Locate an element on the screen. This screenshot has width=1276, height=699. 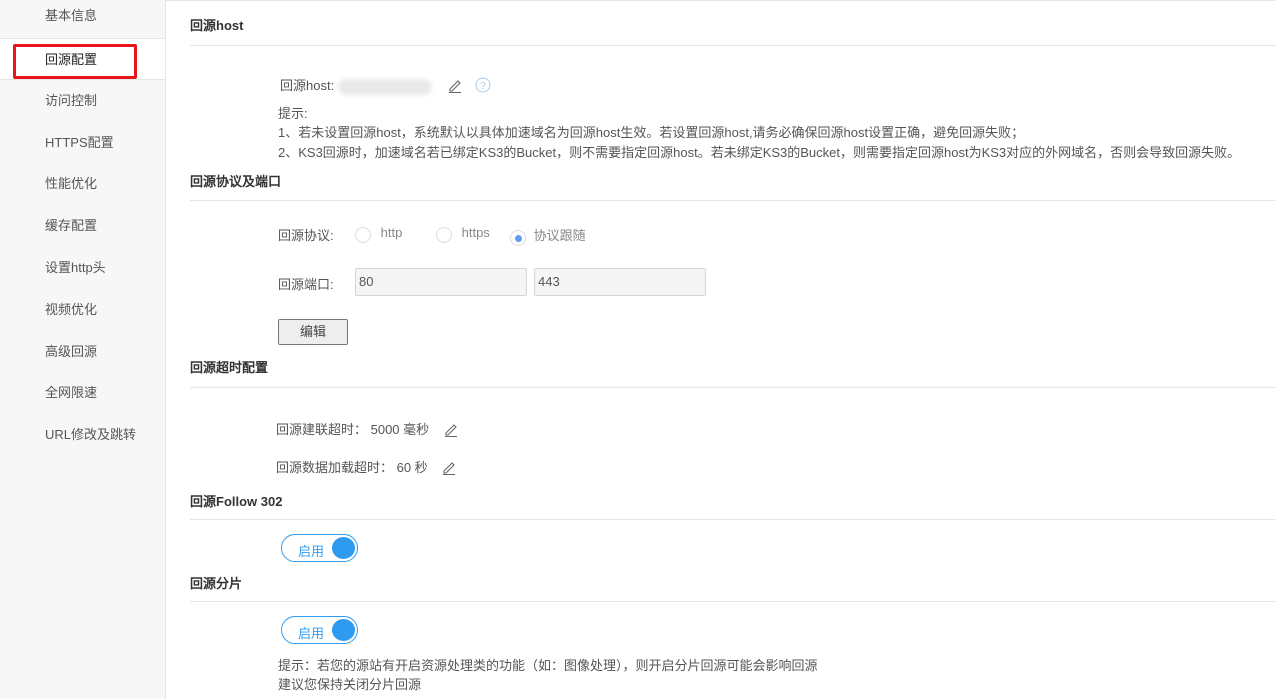
port-label: 回源端口: is located at coordinates (306, 284).